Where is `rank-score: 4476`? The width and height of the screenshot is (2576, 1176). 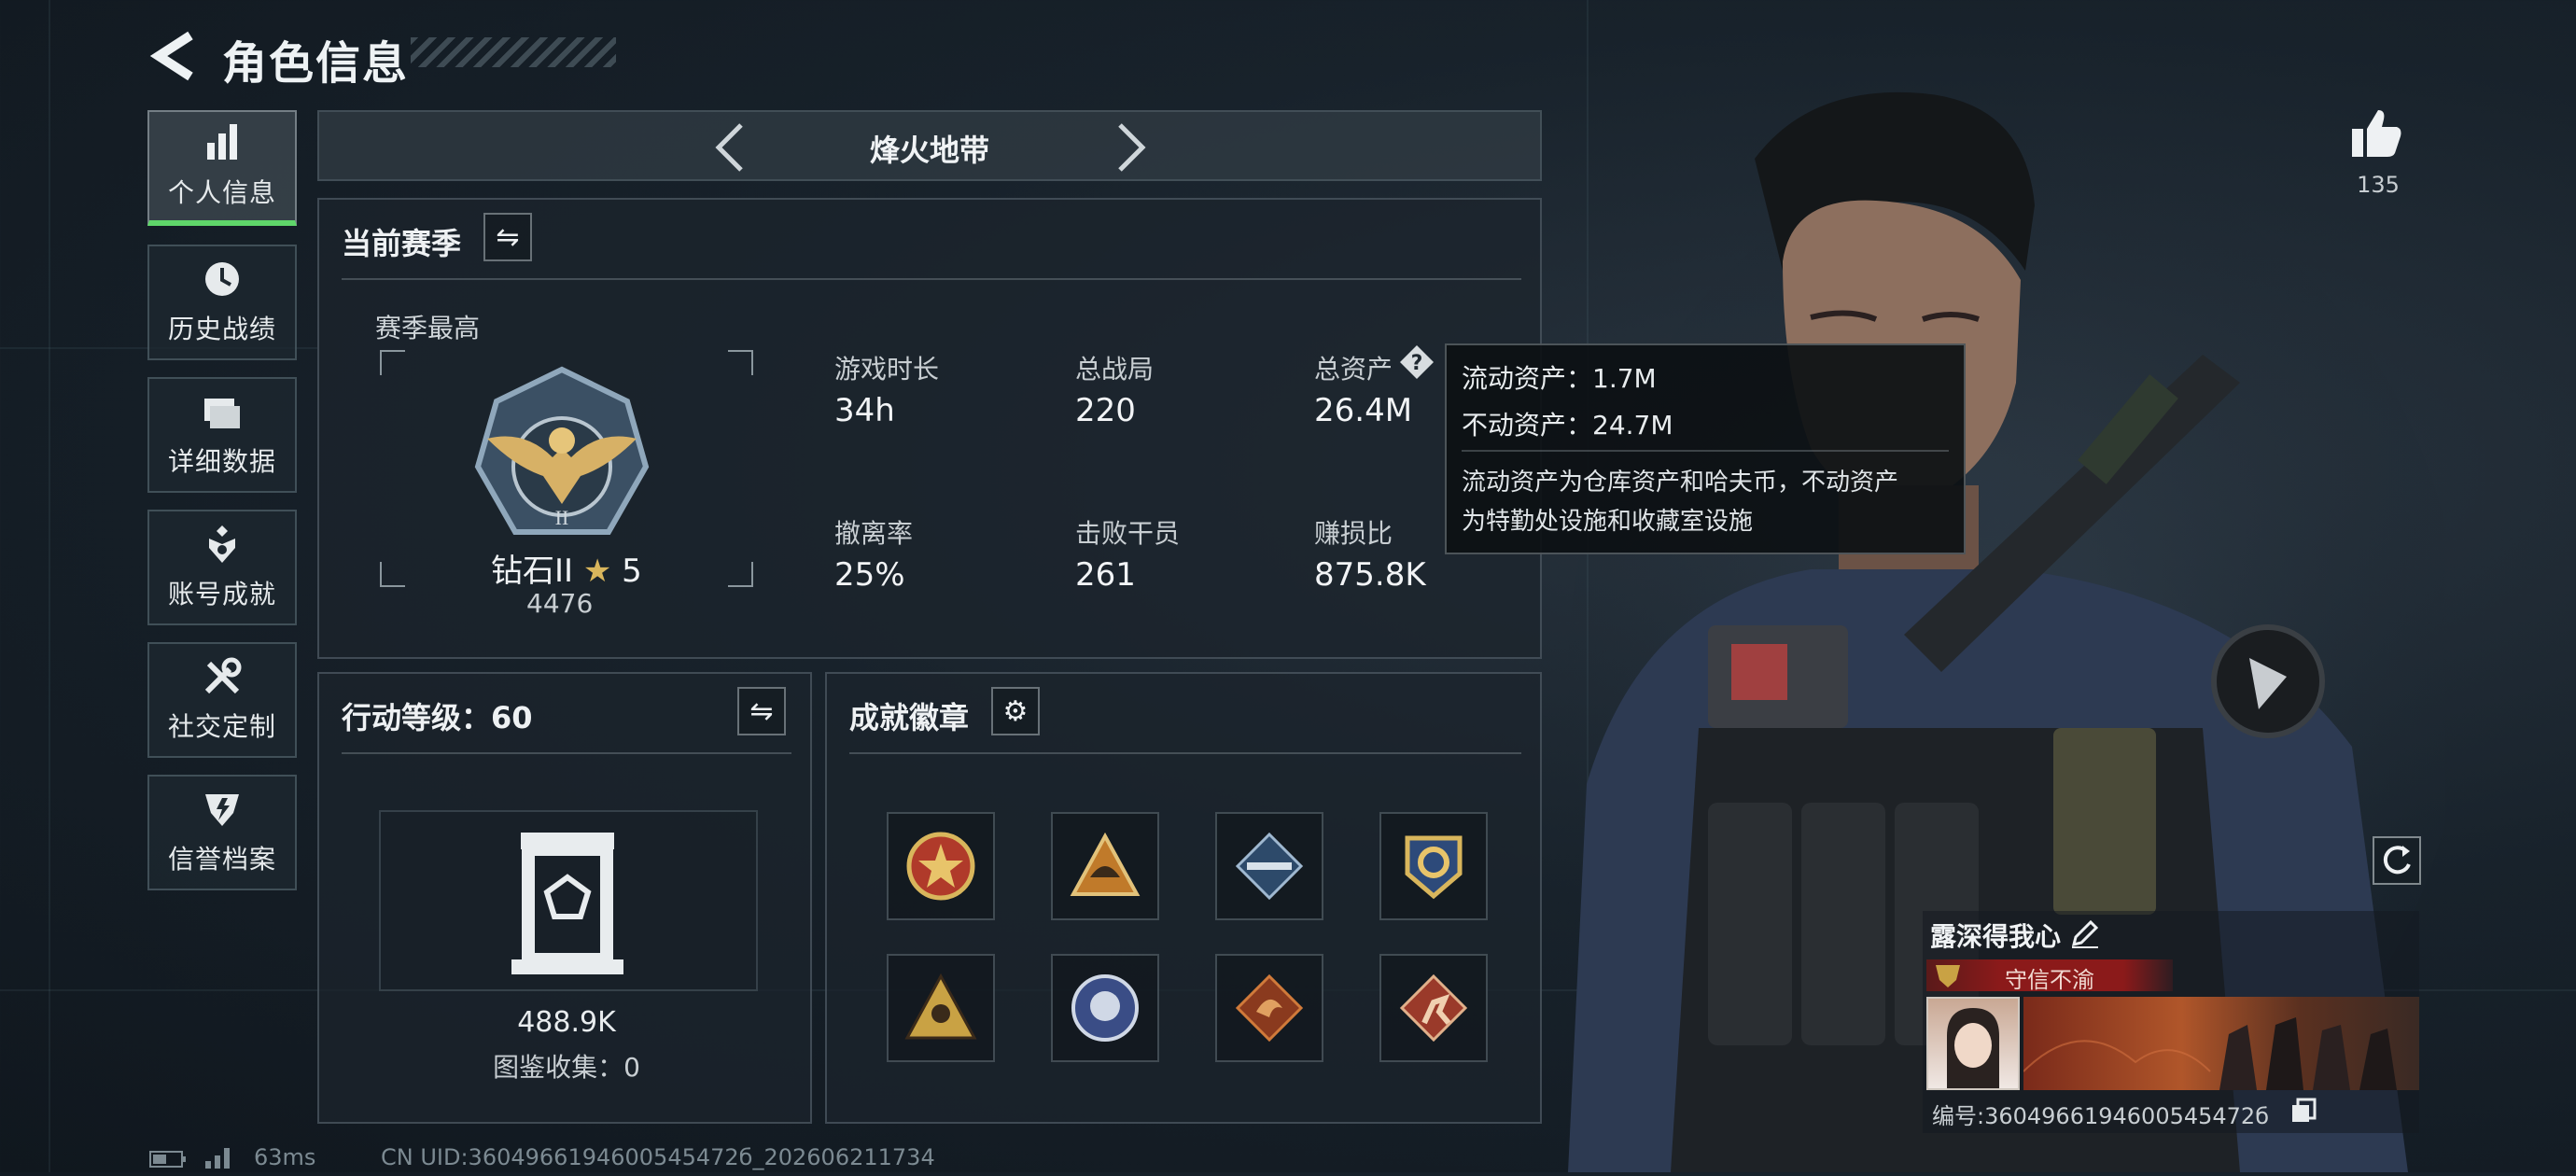 rank-score: 4476 is located at coordinates (560, 603).